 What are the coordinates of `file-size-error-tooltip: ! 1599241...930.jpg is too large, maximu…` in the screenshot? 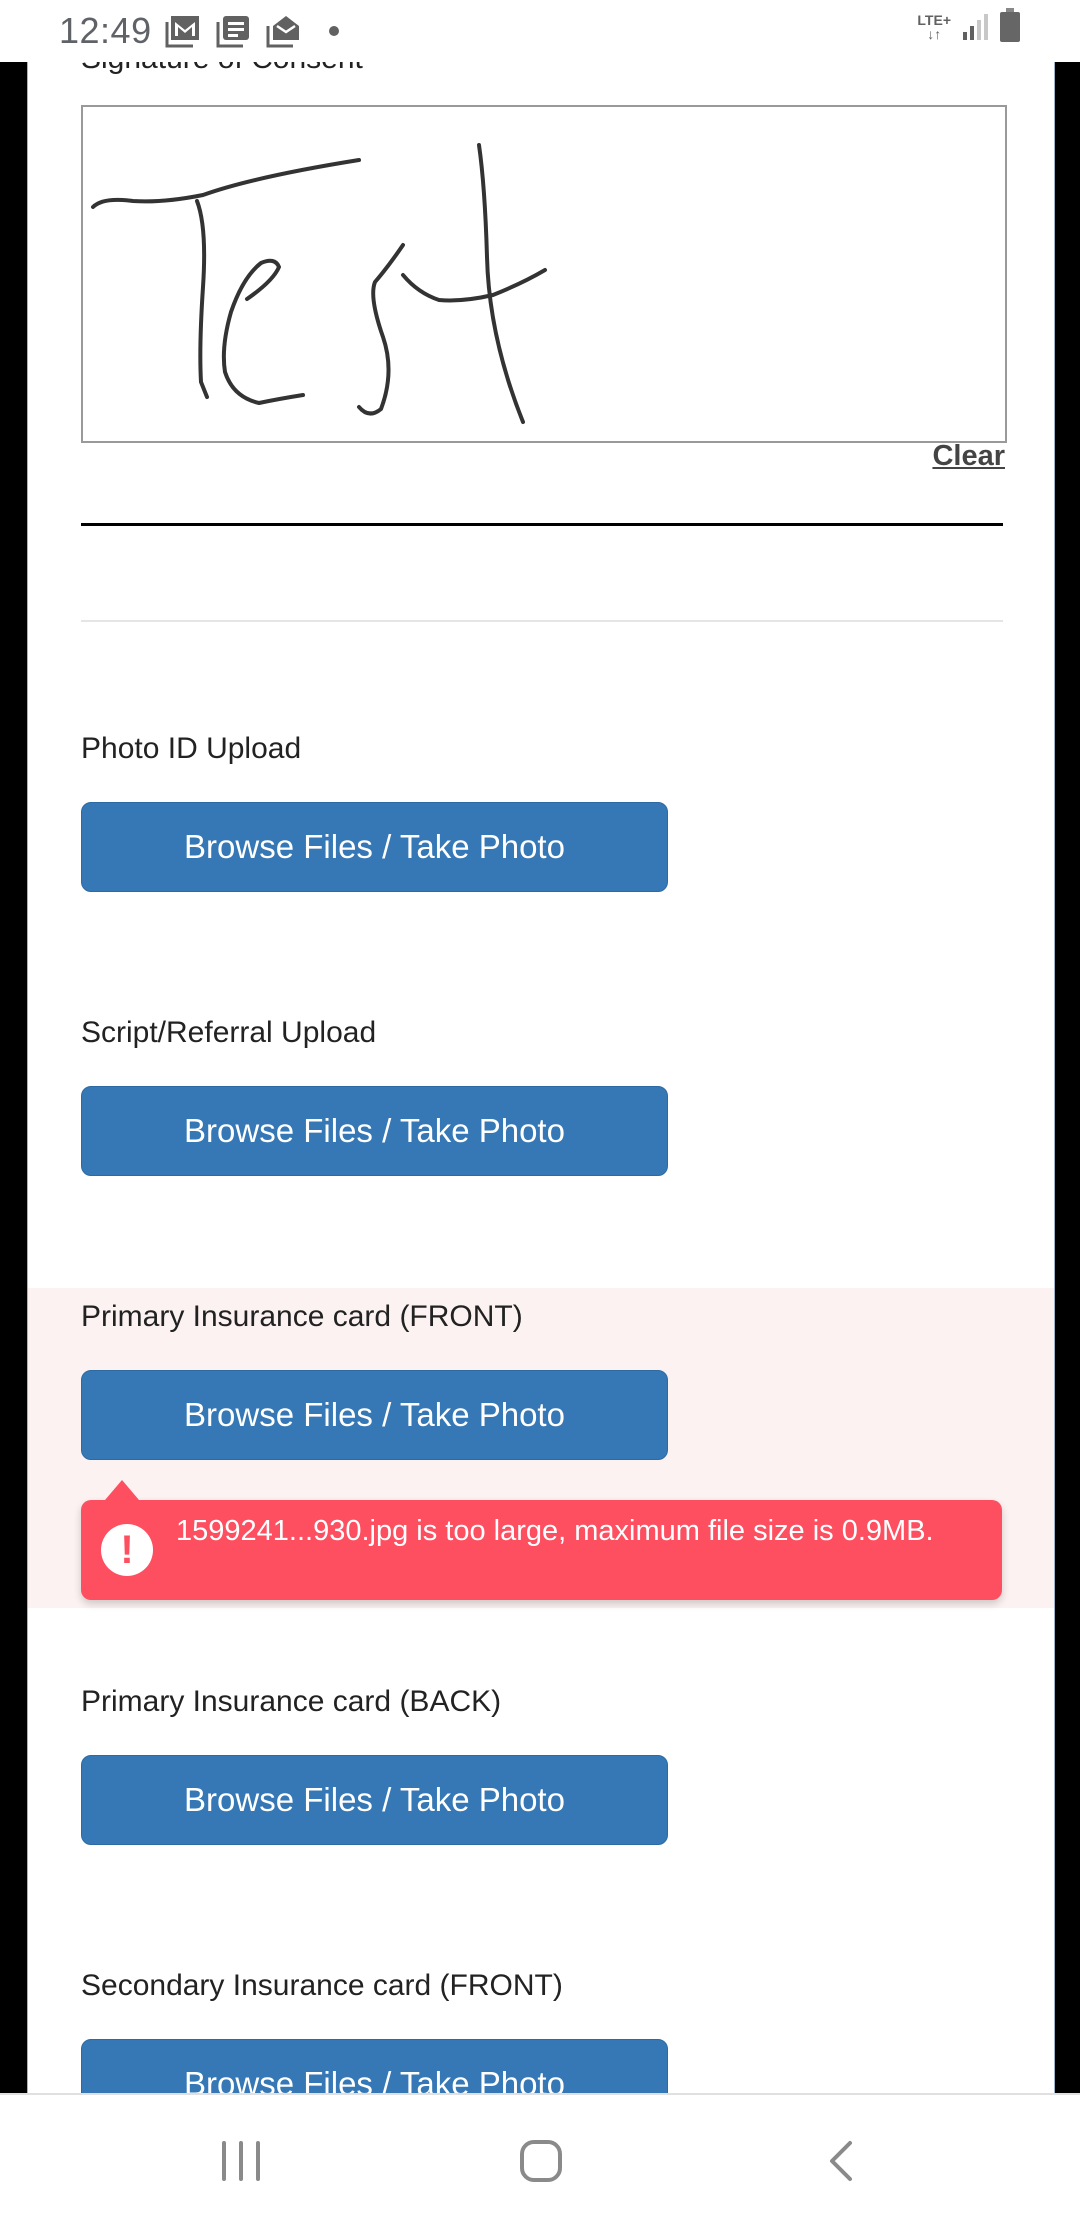 It's located at (541, 1540).